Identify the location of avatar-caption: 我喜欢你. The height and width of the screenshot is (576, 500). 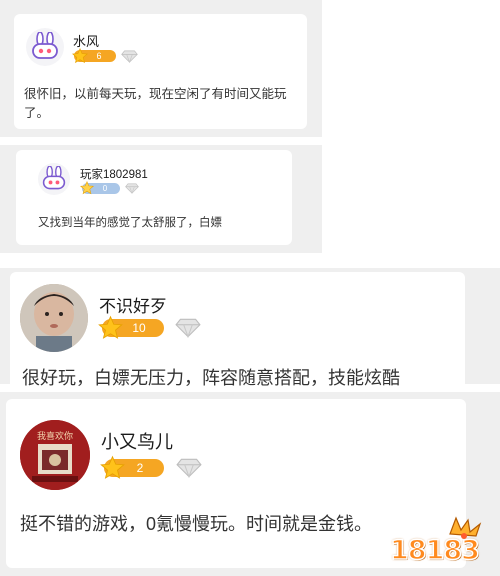
(54, 436).